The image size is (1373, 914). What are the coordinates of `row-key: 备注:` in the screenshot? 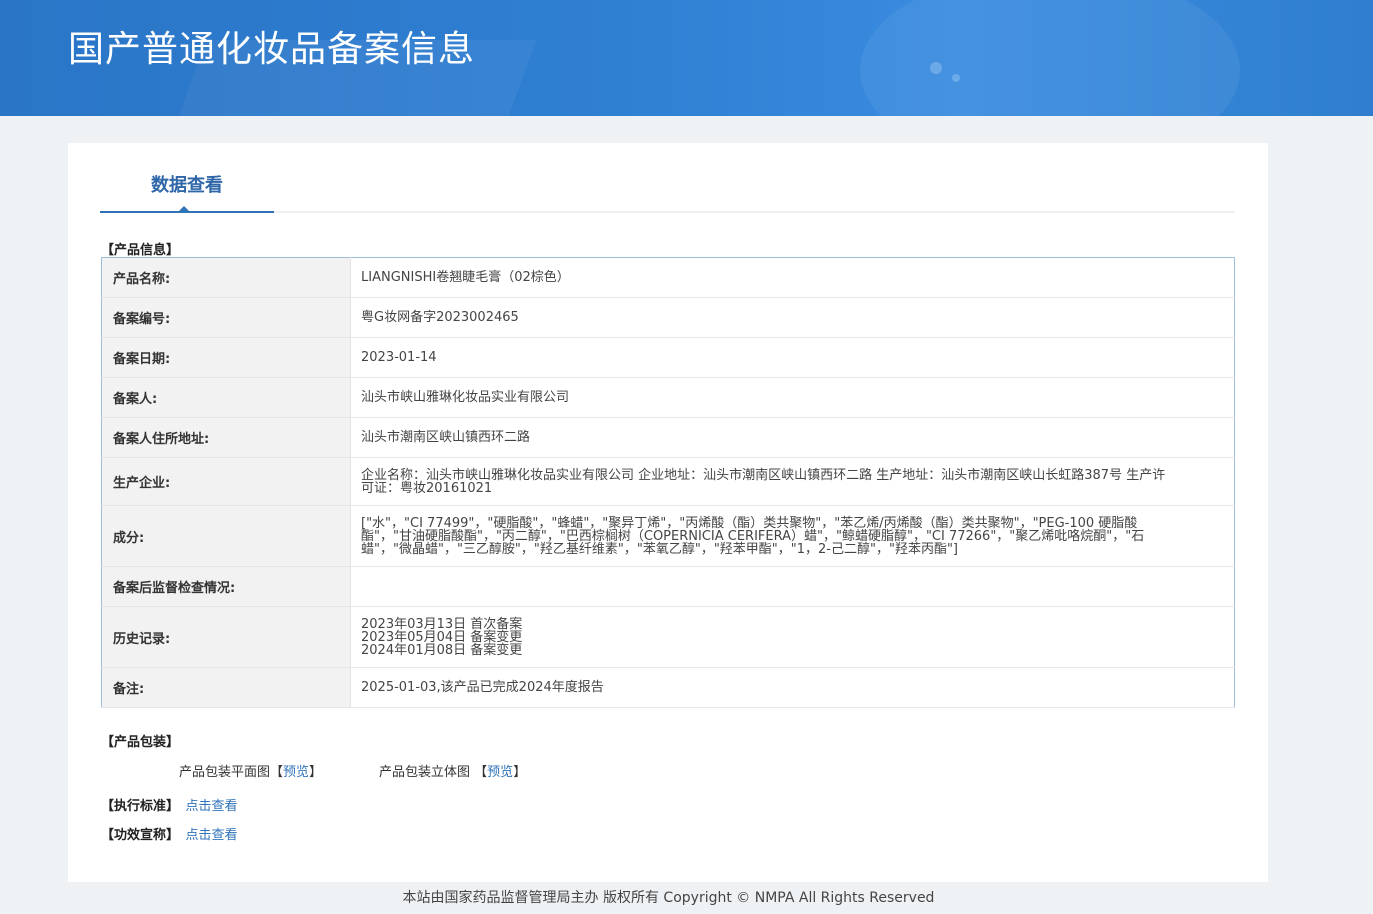 It's located at (226, 687).